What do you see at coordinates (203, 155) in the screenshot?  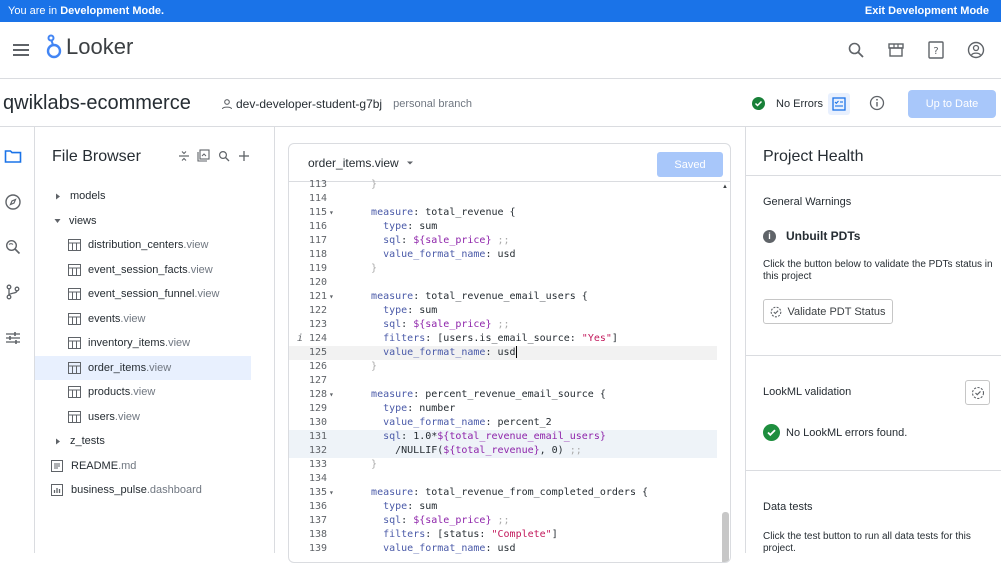 I see `add-folder-icon` at bounding box center [203, 155].